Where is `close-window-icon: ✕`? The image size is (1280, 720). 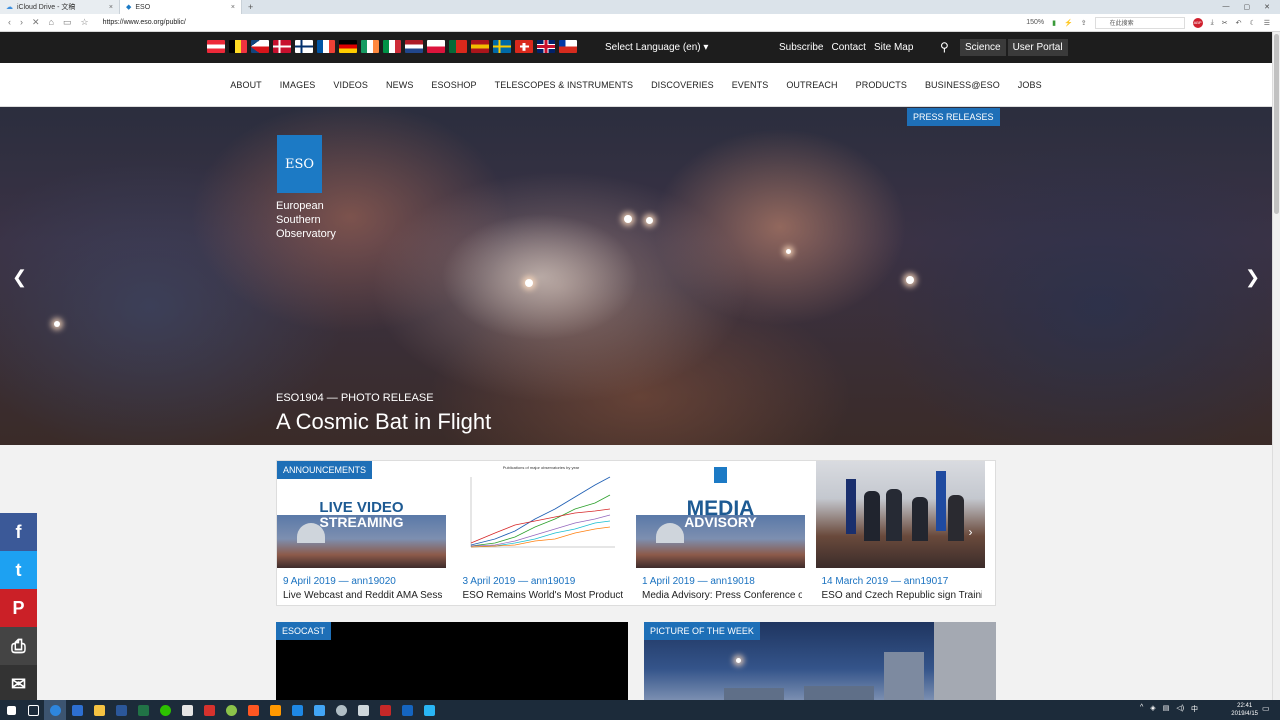 close-window-icon: ✕ is located at coordinates (1267, 7).